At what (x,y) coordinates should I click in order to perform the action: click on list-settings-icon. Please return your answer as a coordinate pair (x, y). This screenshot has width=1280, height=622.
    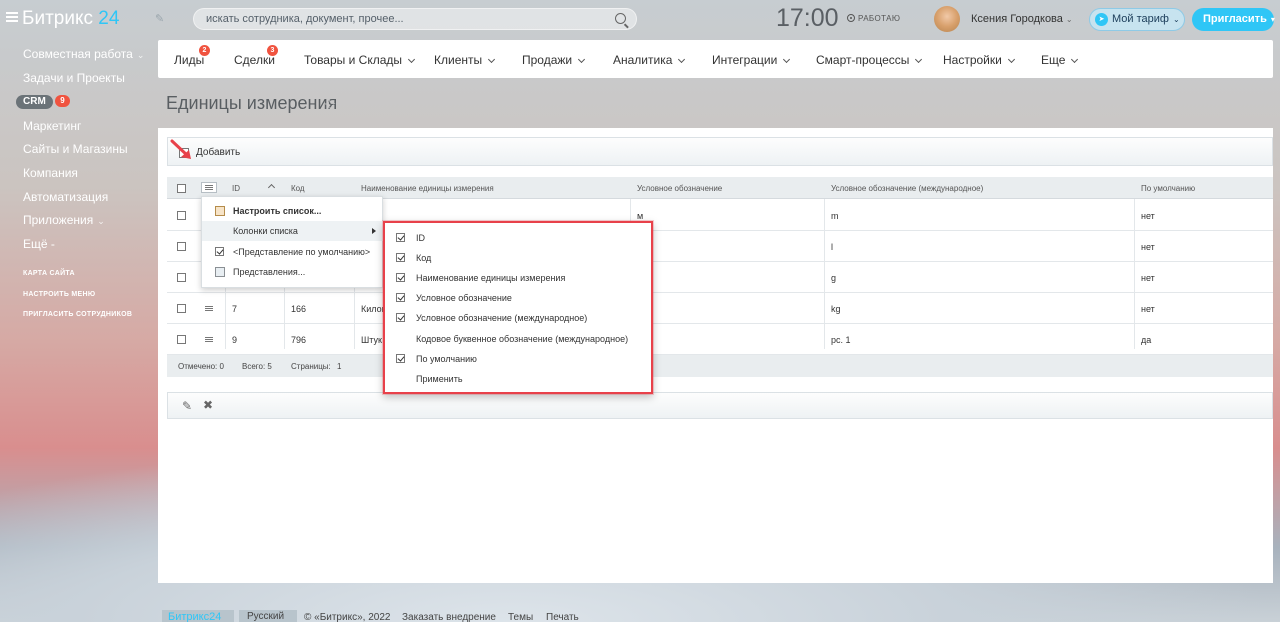
    Looking at the image, I should click on (209, 187).